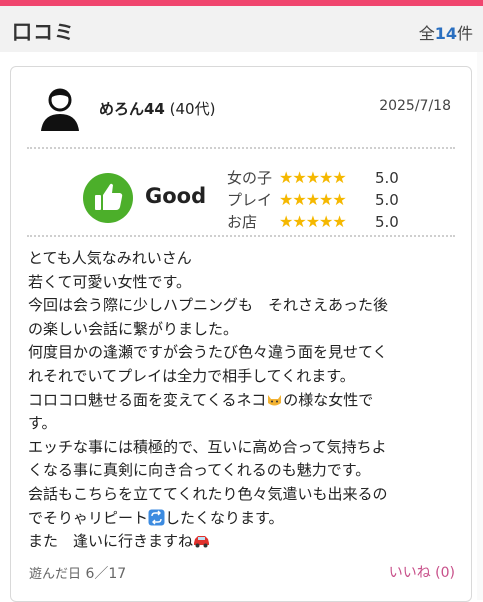 The height and width of the screenshot is (602, 483). I want to click on review-line: 若くて可愛い女性です。, so click(110, 281).